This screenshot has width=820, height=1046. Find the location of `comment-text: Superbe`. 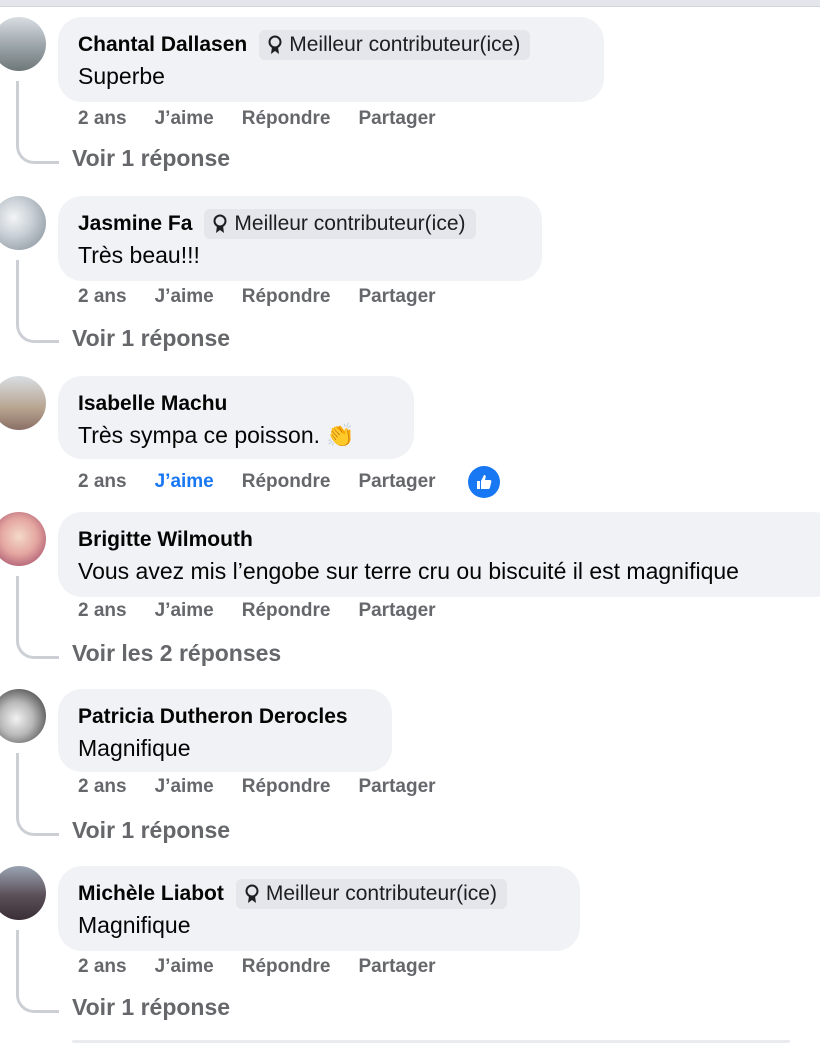

comment-text: Superbe is located at coordinates (121, 76).